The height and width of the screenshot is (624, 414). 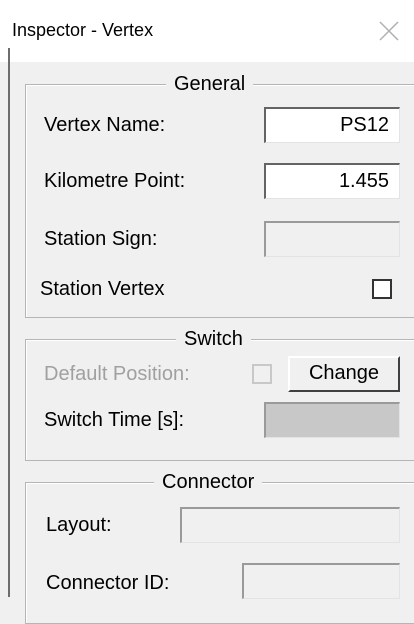 I want to click on connector-id-field, so click(x=321, y=581).